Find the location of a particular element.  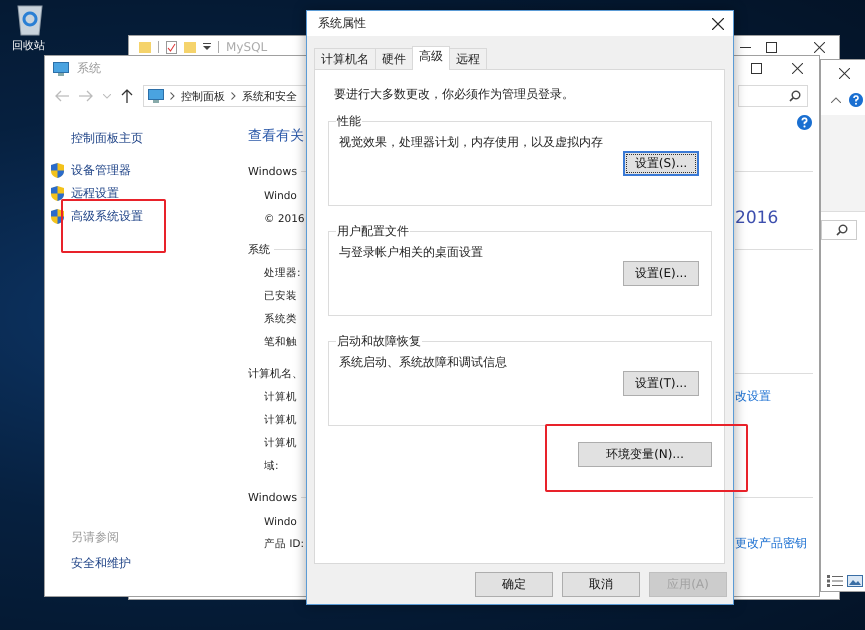

info-label: 产品 ID: is located at coordinates (284, 544).